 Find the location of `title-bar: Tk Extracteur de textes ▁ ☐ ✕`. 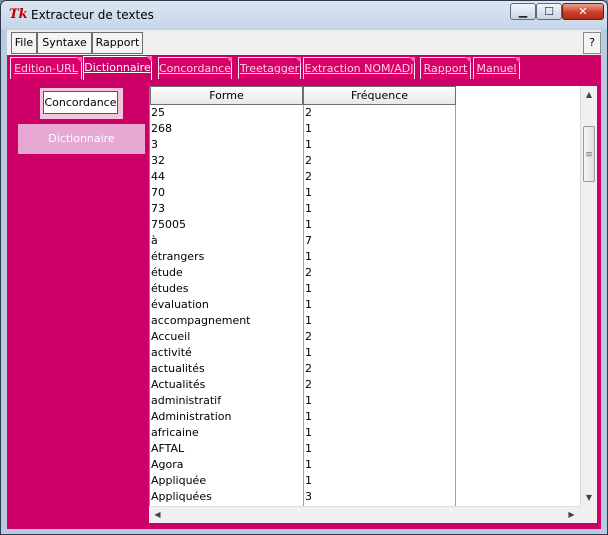

title-bar: Tk Extracteur de textes ▁ ☐ ✕ is located at coordinates (304, 15).